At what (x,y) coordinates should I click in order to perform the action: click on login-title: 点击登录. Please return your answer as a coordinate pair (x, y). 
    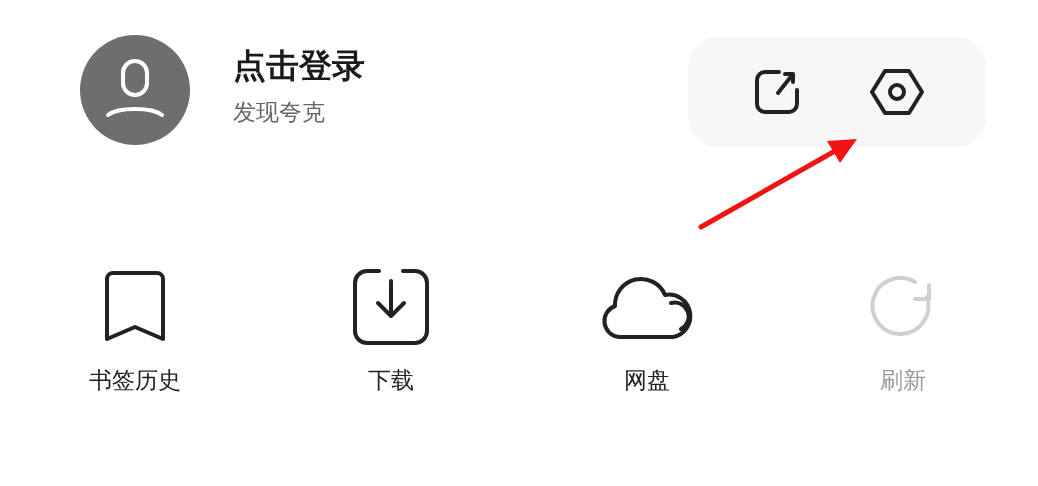
    Looking at the image, I should click on (299, 66).